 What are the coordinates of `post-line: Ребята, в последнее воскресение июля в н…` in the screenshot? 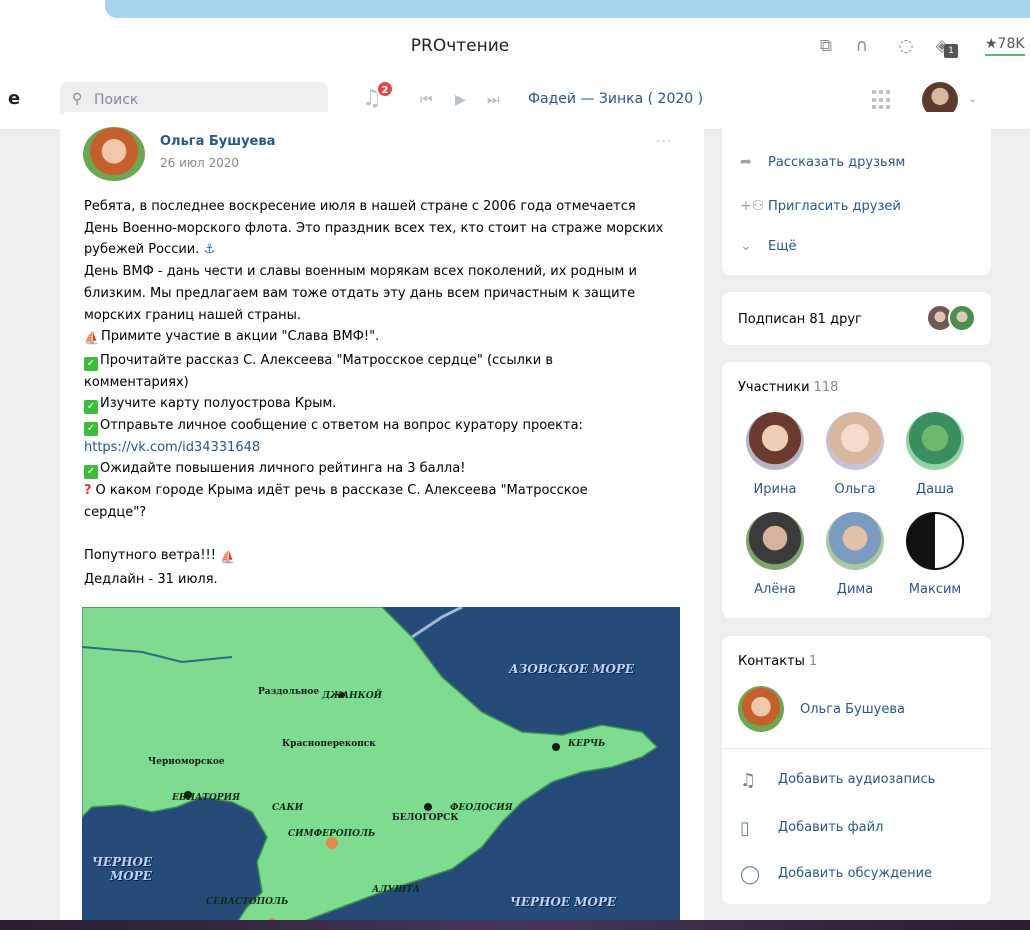 It's located at (360, 206).